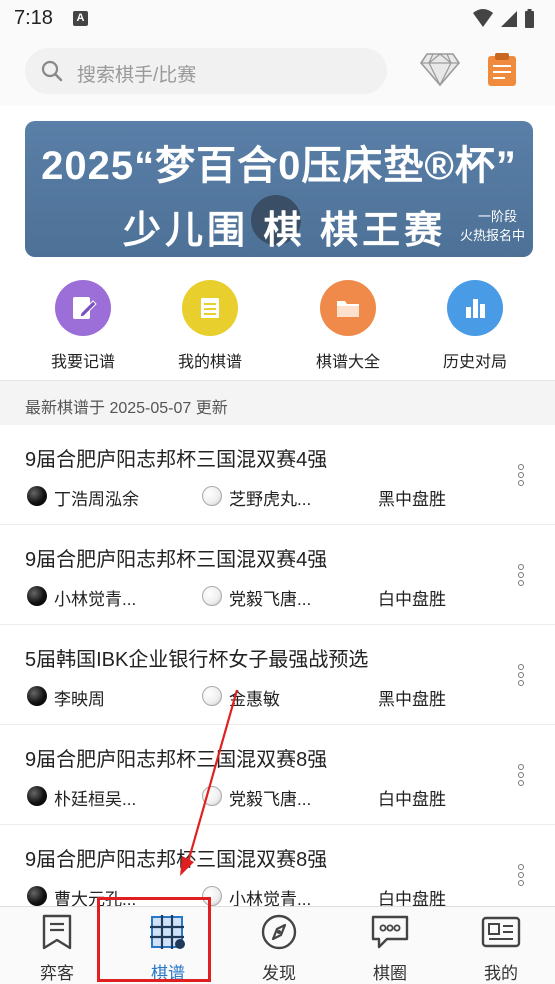  Describe the element at coordinates (390, 973) in the screenshot. I see `tab-label: 棋圈` at that location.